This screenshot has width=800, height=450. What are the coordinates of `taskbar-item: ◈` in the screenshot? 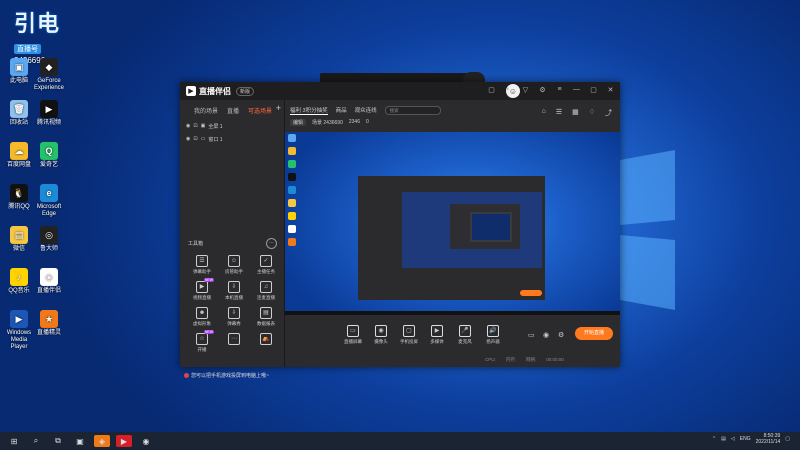 It's located at (102, 441).